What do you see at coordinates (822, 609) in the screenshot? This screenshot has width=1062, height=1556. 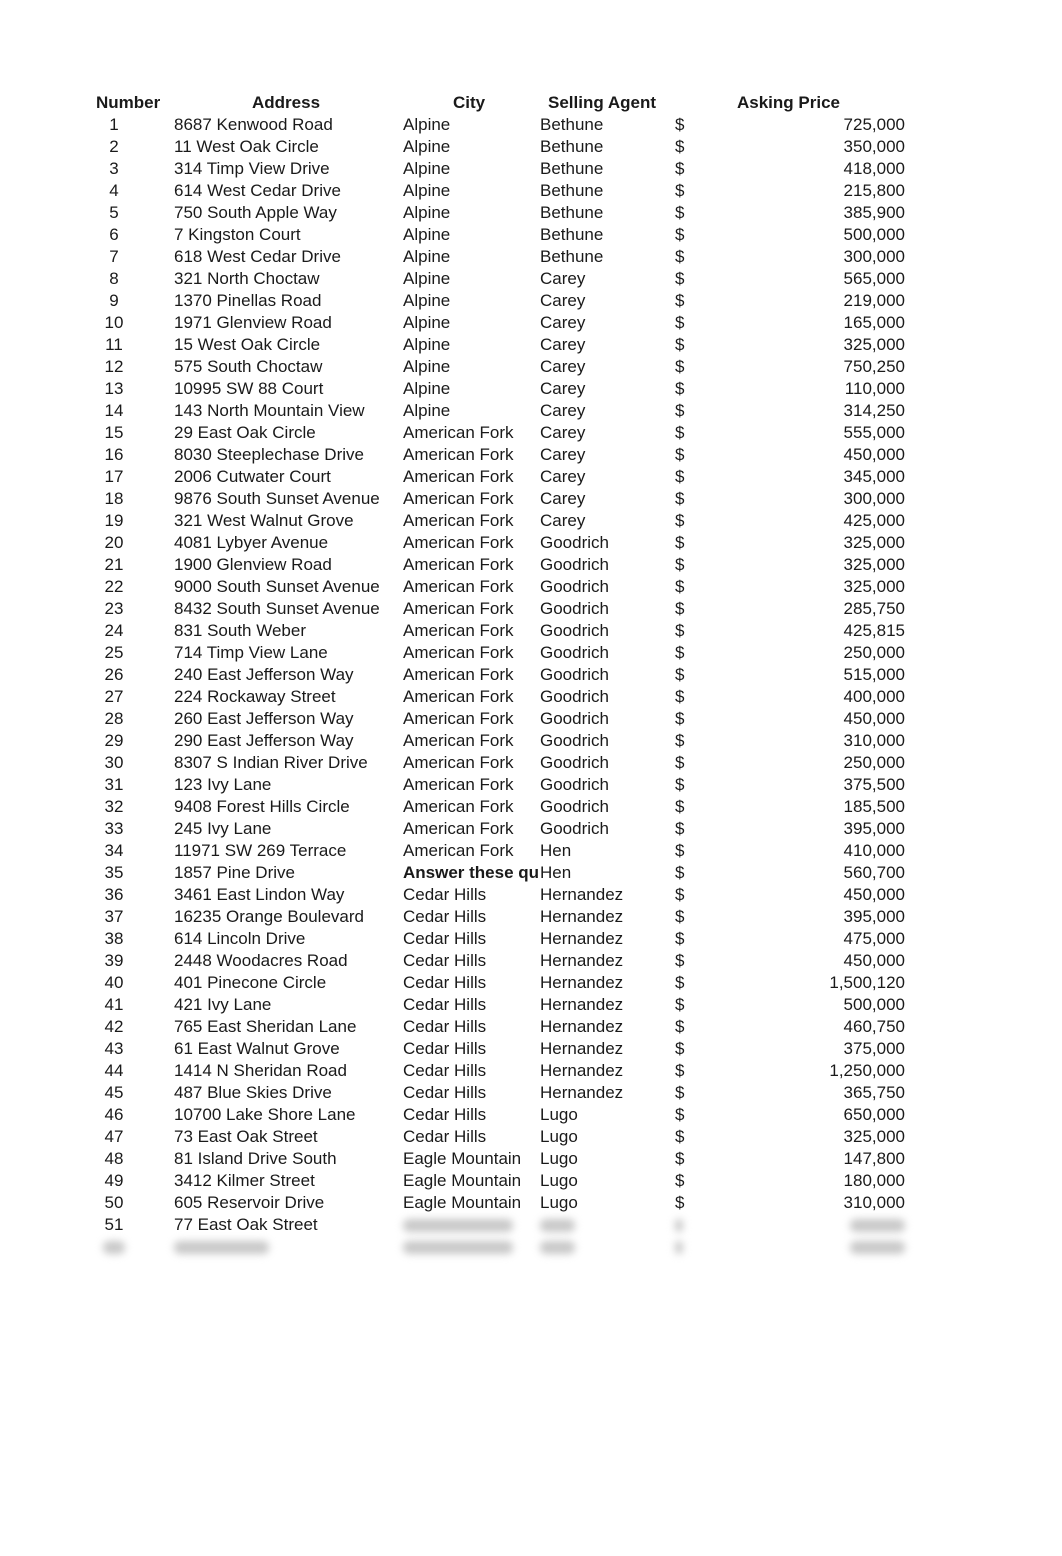 I see `row-asking-price: 285,750` at bounding box center [822, 609].